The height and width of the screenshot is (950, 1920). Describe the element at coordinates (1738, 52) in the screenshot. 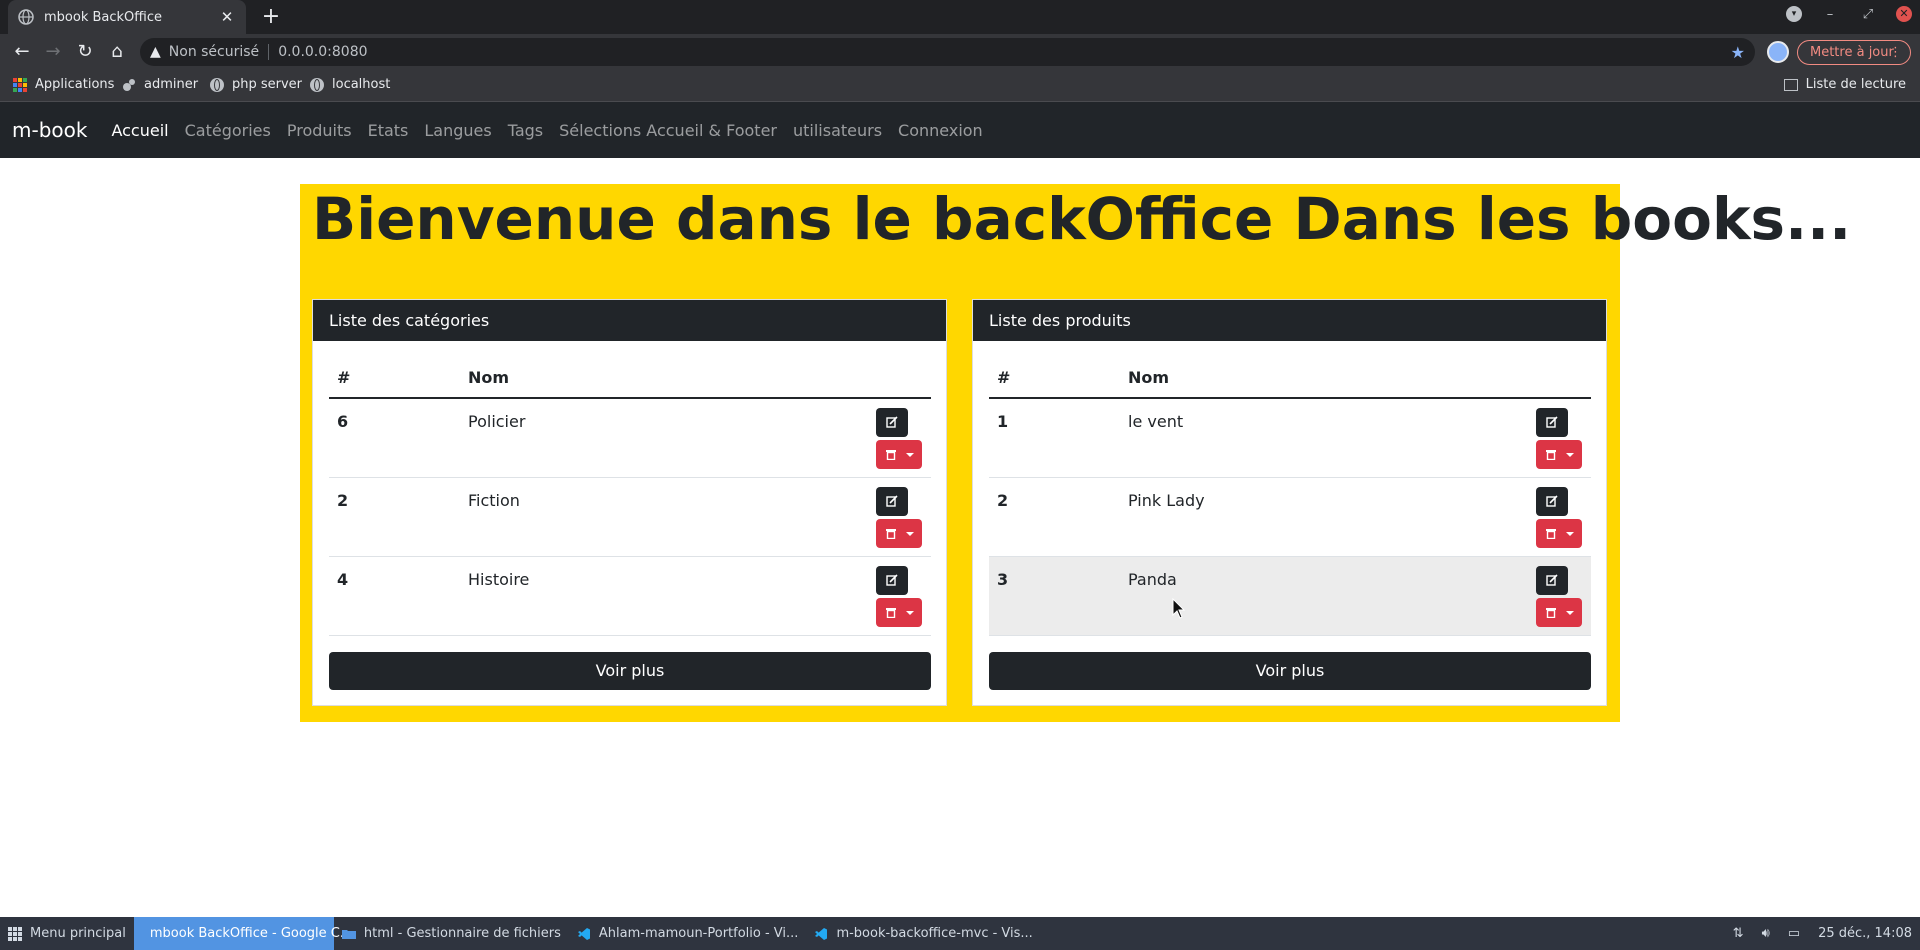

I see `bookmark-star-icon: ★` at that location.